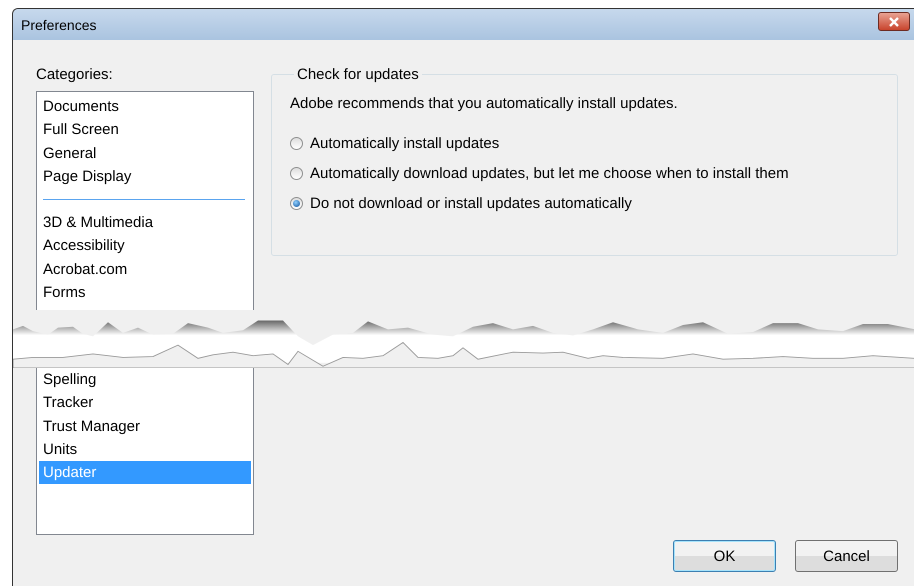 Image resolution: width=914 pixels, height=586 pixels. What do you see at coordinates (145, 130) in the screenshot?
I see `category-item: Full Screen` at bounding box center [145, 130].